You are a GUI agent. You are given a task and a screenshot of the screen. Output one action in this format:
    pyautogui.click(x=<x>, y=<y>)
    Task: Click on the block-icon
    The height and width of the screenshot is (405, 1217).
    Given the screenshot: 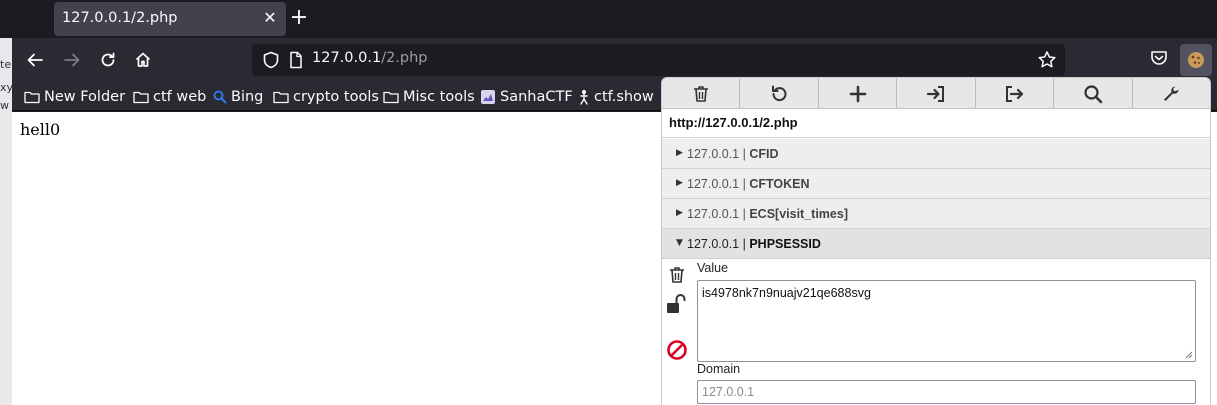 What is the action you would take?
    pyautogui.click(x=677, y=350)
    